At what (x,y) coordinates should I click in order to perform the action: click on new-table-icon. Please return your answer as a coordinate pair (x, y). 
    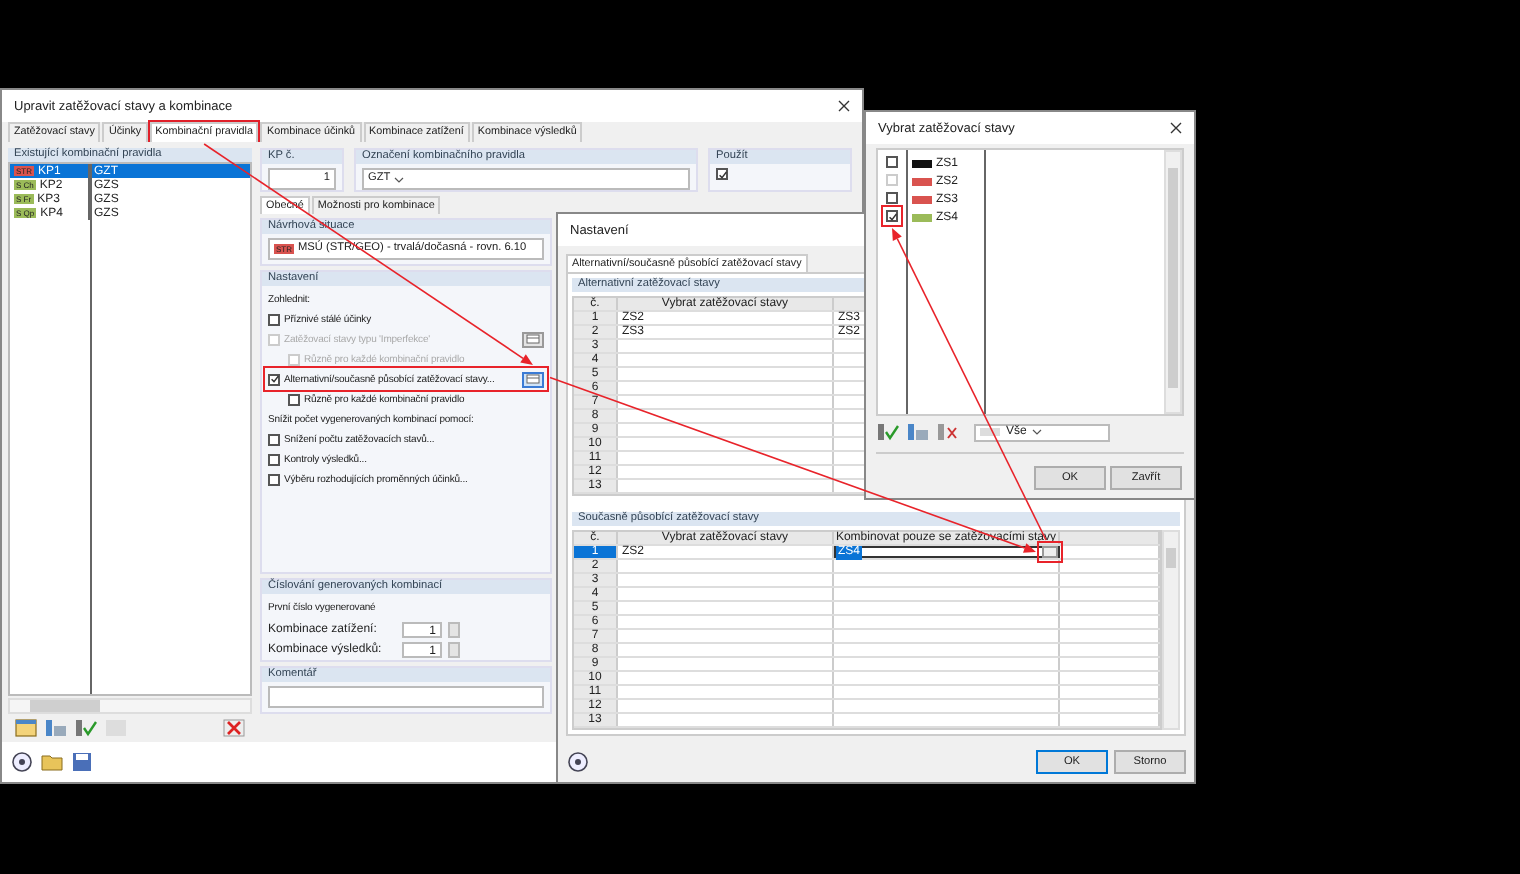
    Looking at the image, I should click on (26, 728).